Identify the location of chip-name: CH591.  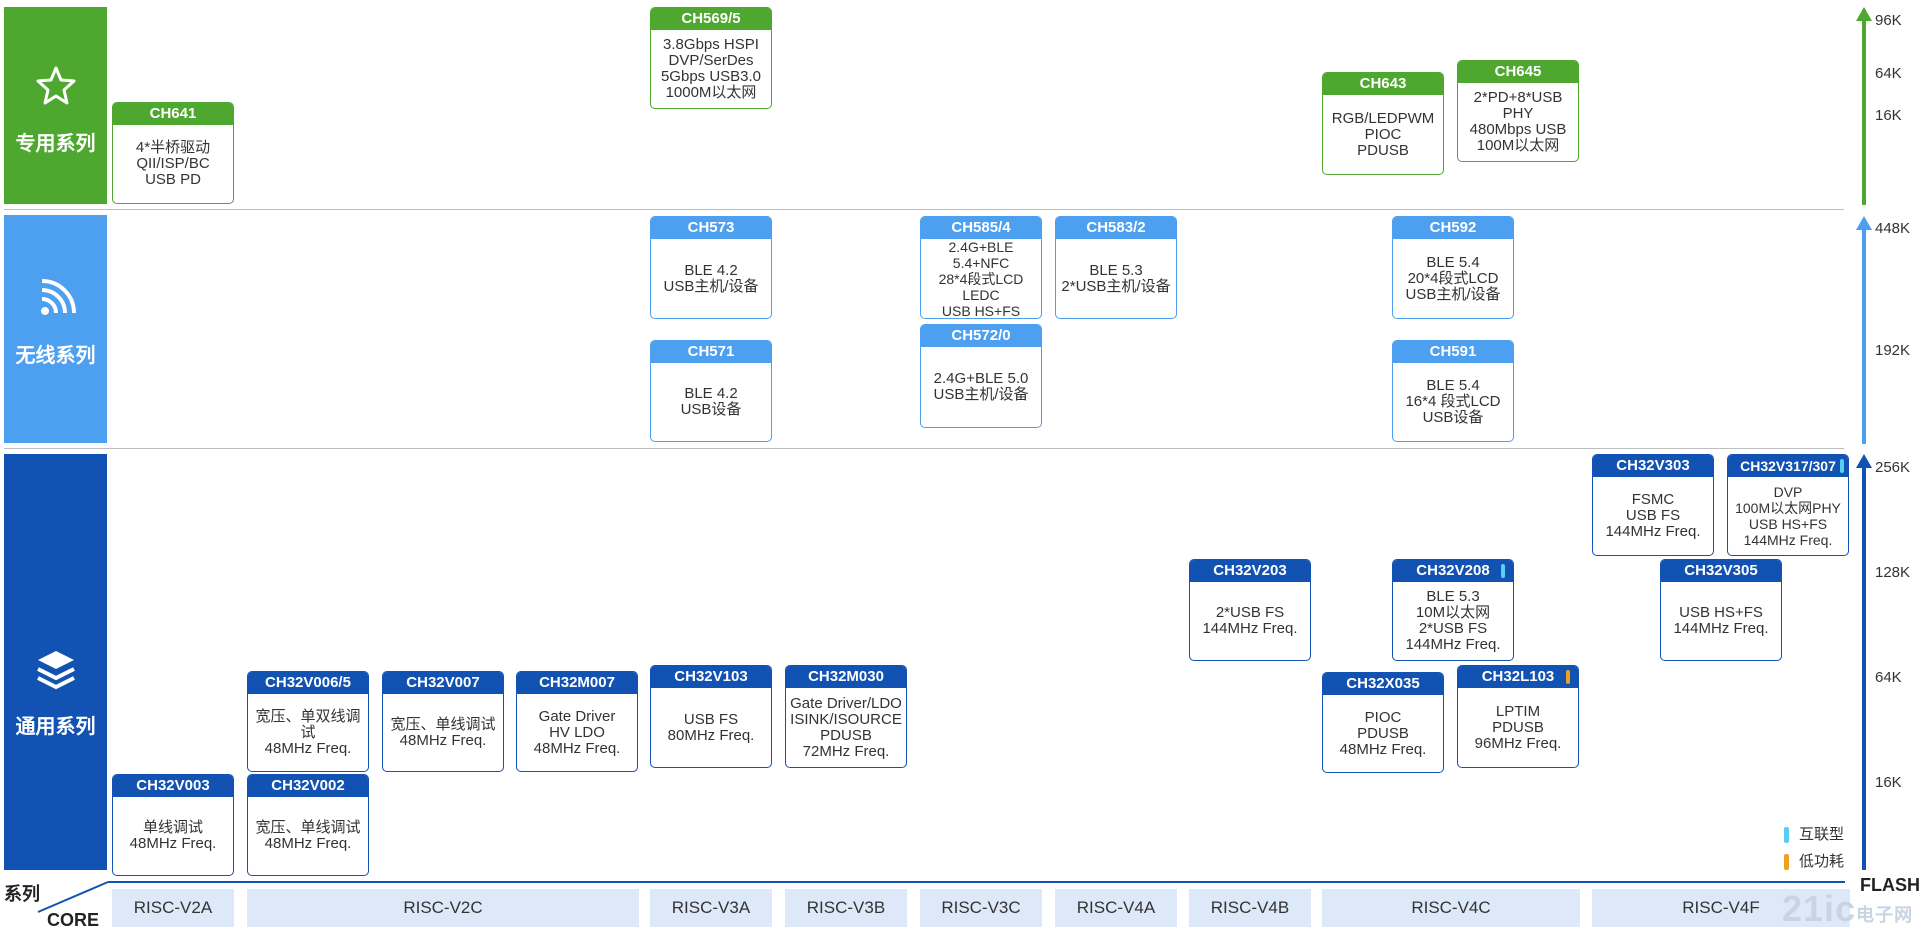
(1453, 352).